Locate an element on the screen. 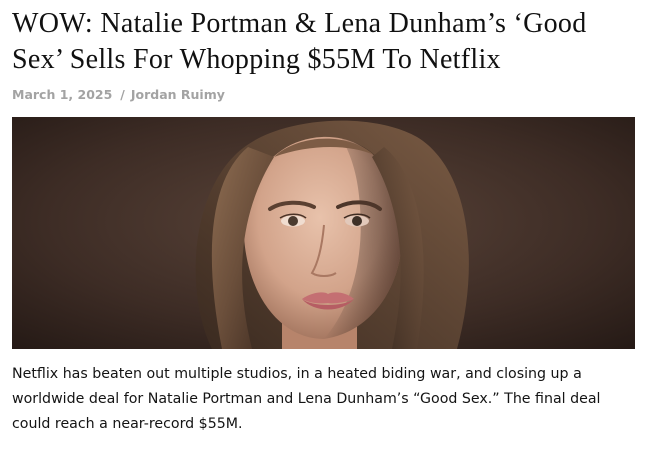 This screenshot has height=471, width=648. article-author: Jordan Ruimy is located at coordinates (178, 94).